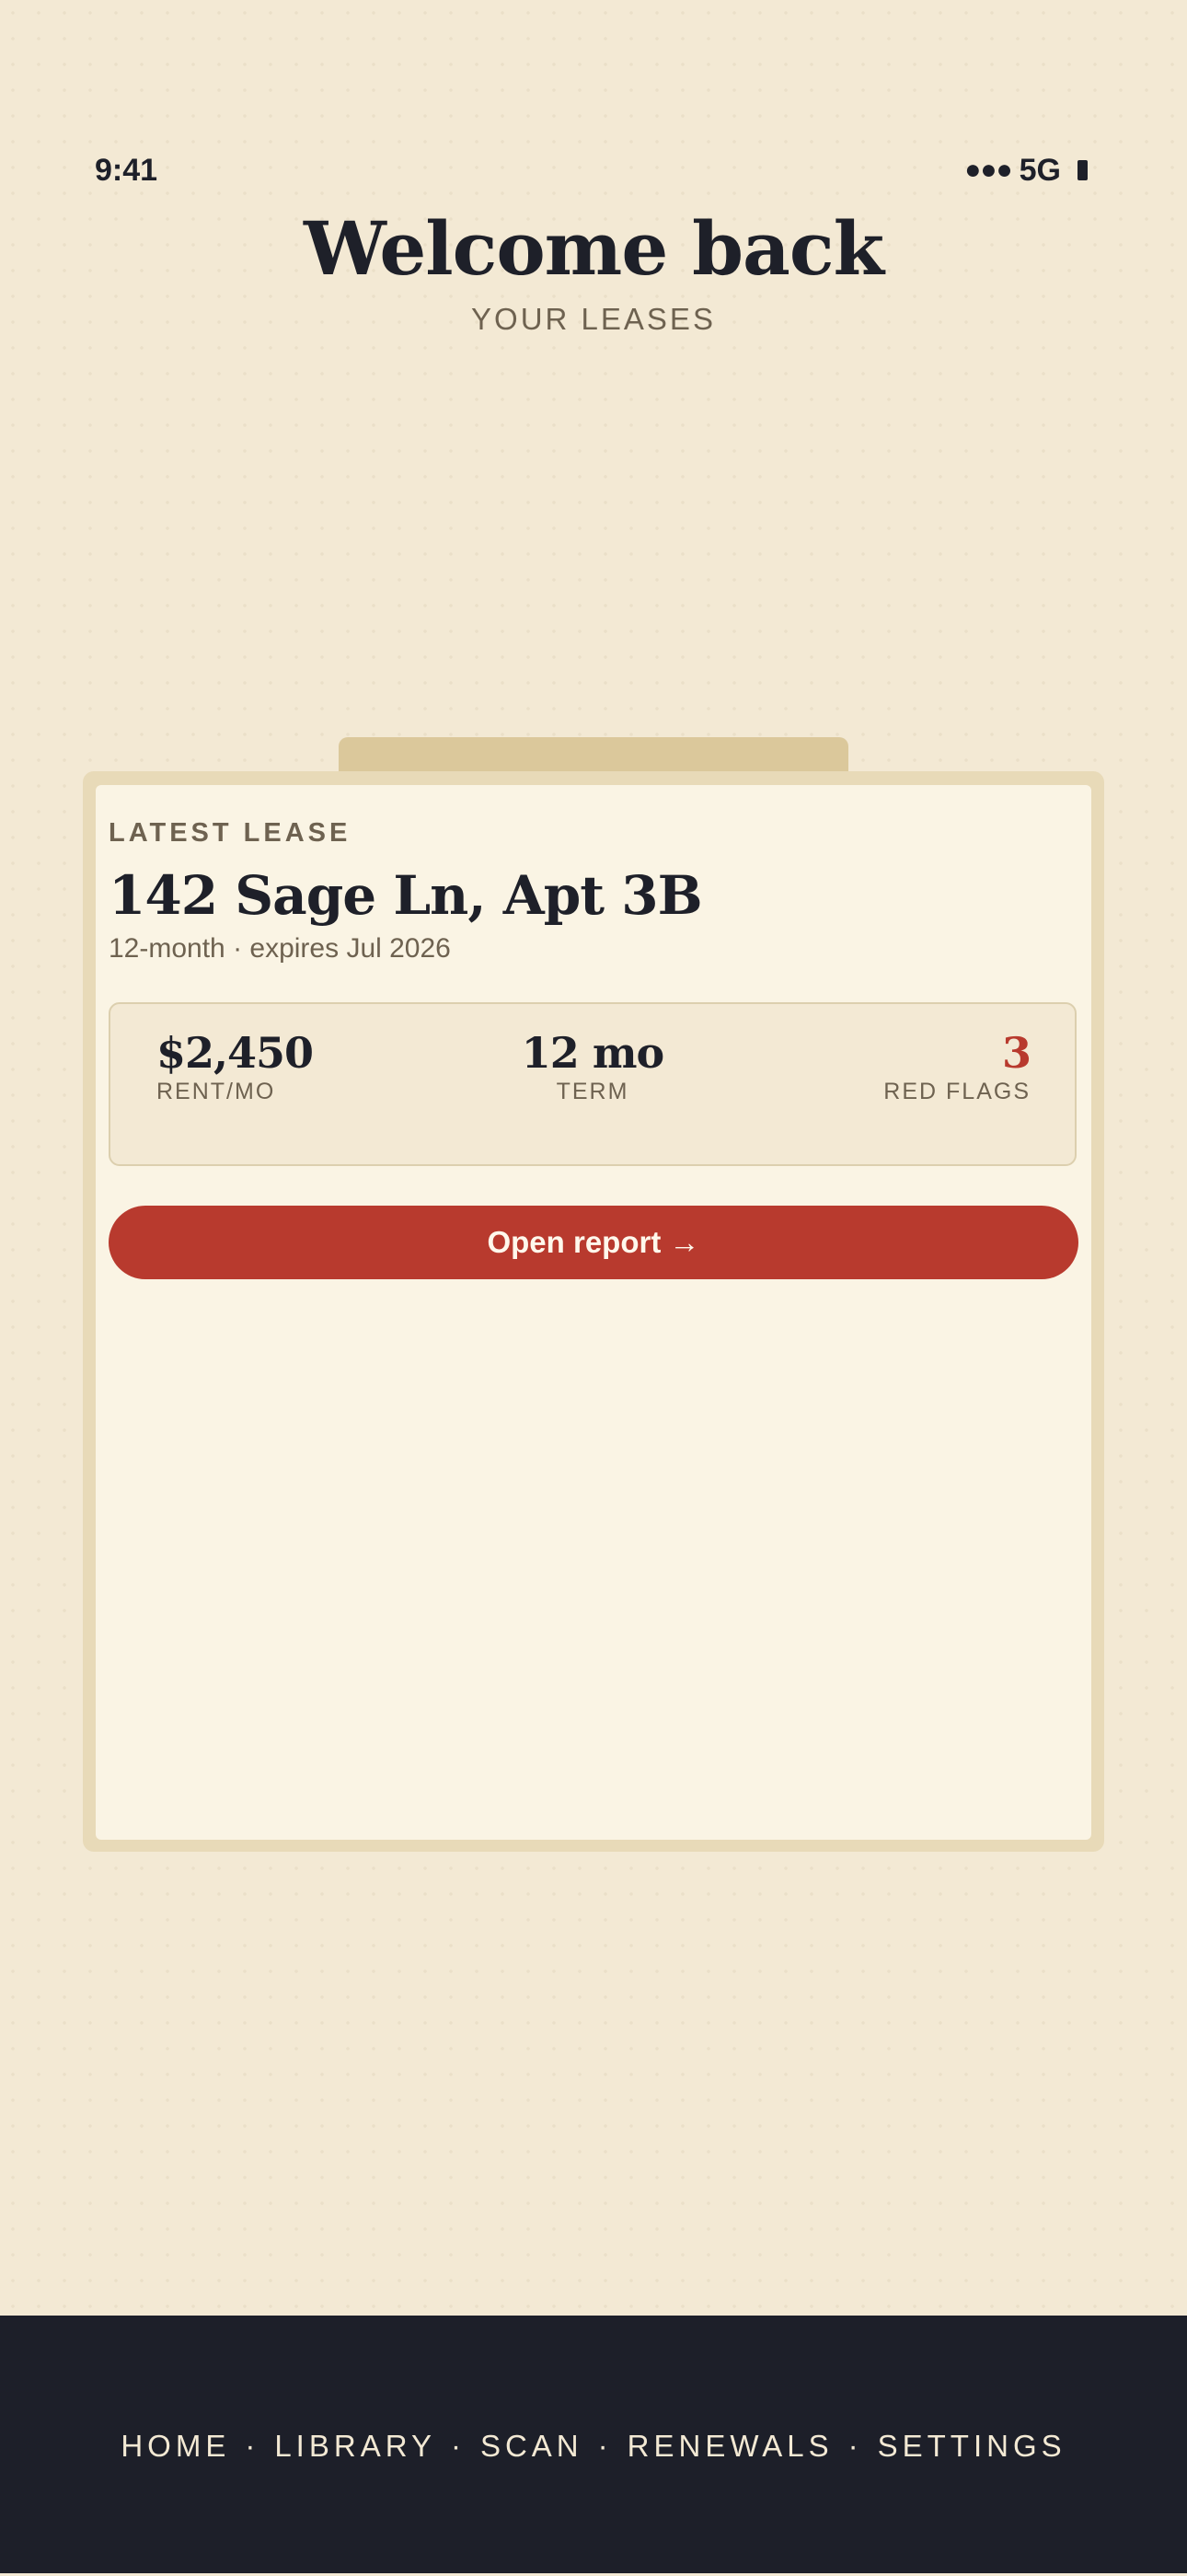 The image size is (1187, 2576). What do you see at coordinates (593, 1084) in the screenshot?
I see `lease-stats: $2,450 RENT/MO 12 mo TERM 3 RED FLAGS` at bounding box center [593, 1084].